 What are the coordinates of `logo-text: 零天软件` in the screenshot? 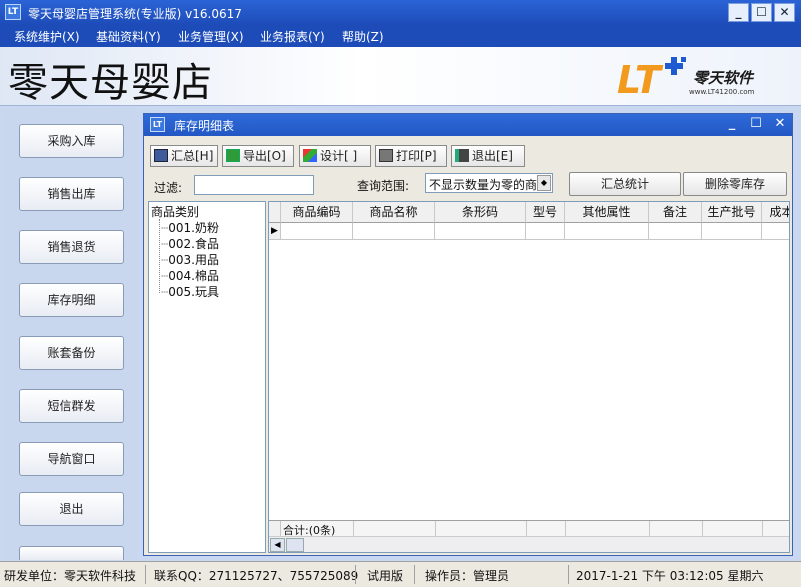 It's located at (723, 78).